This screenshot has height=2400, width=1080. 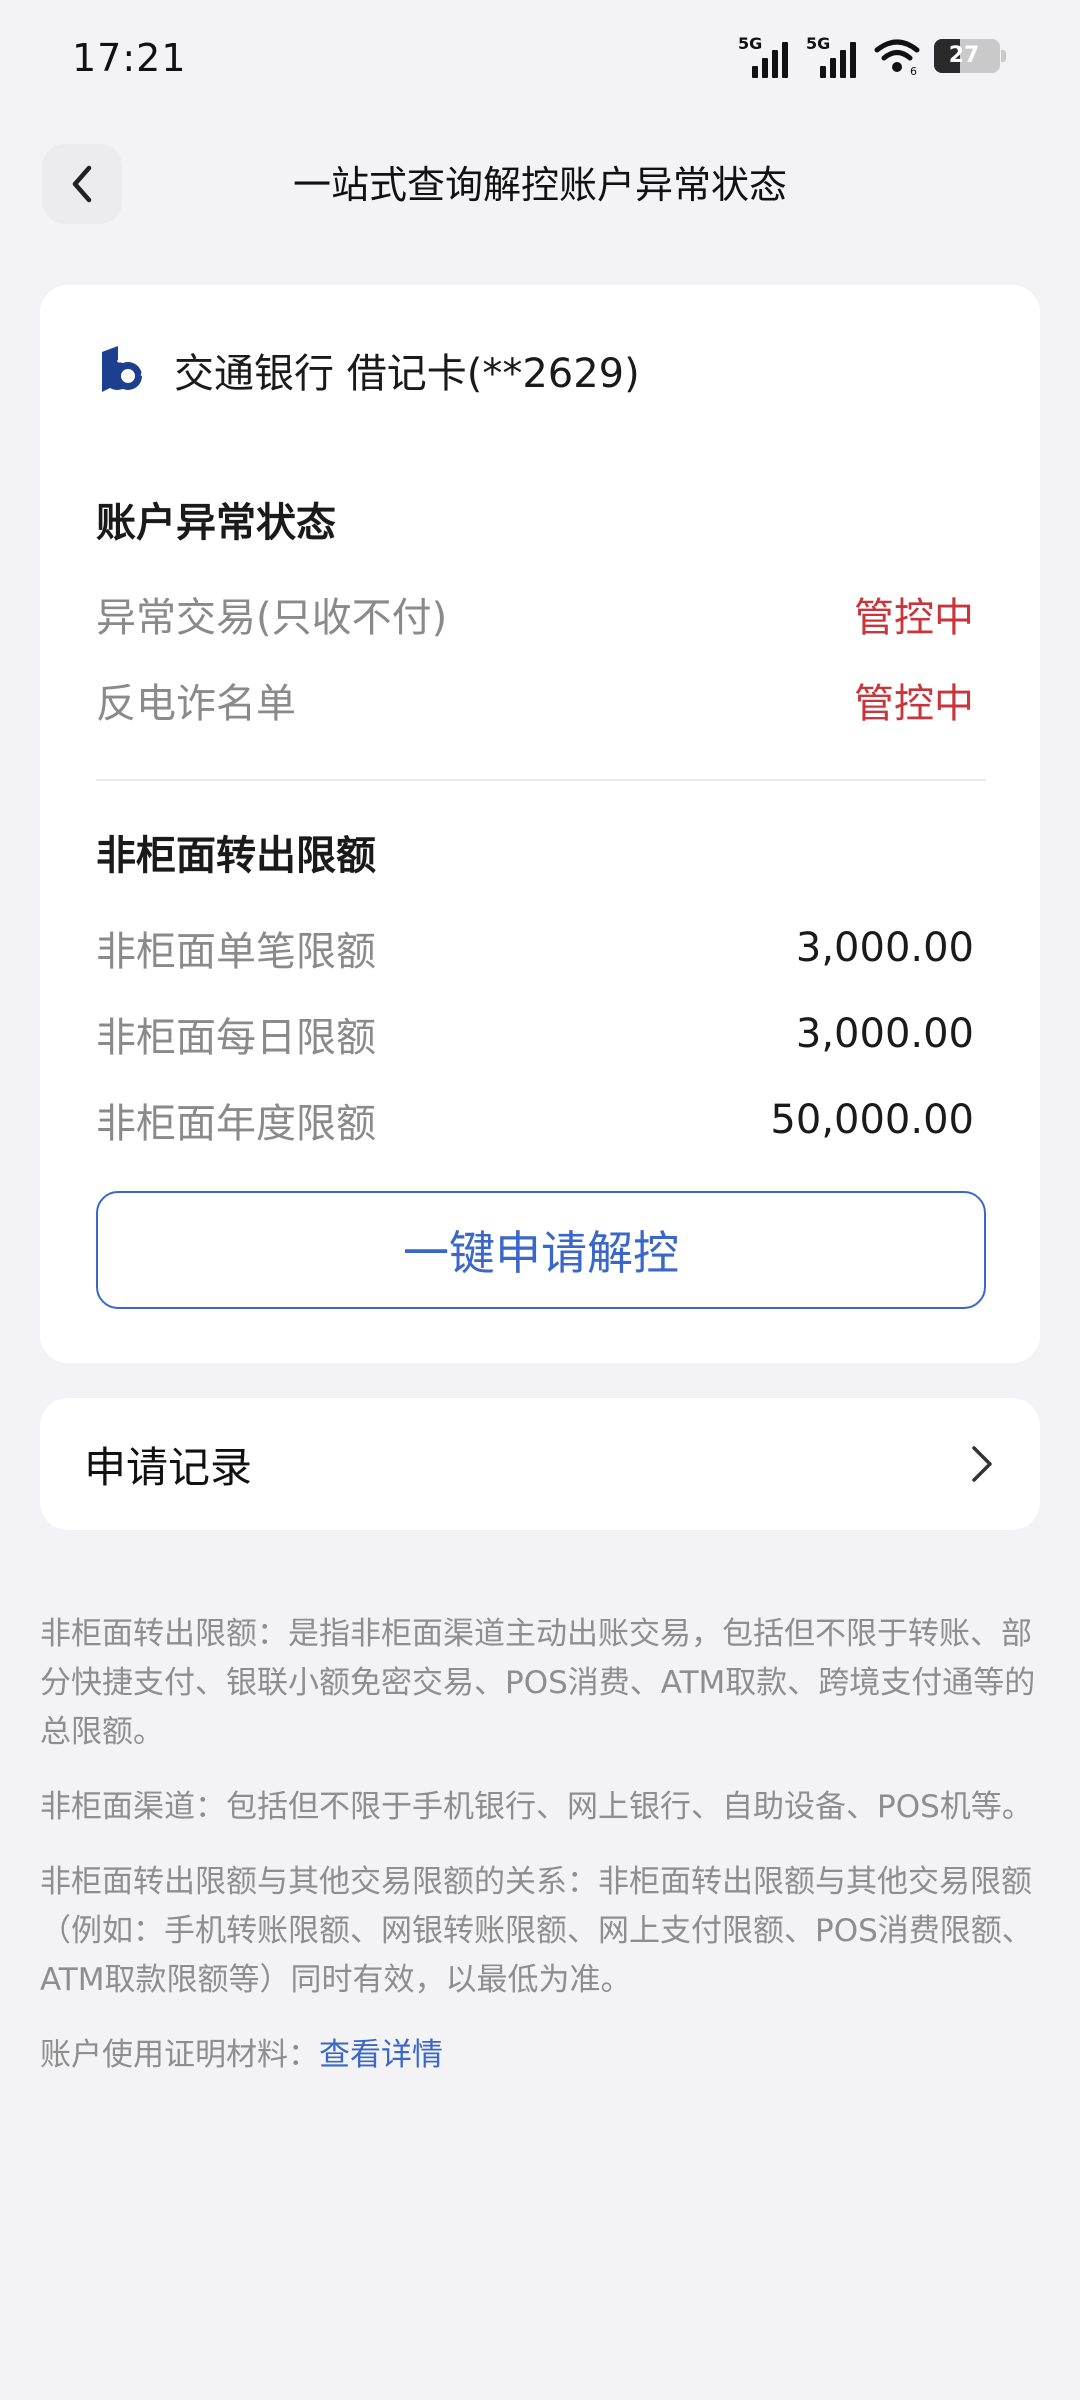 What do you see at coordinates (540, 1464) in the screenshot?
I see `application-record-item: 申请记录` at bounding box center [540, 1464].